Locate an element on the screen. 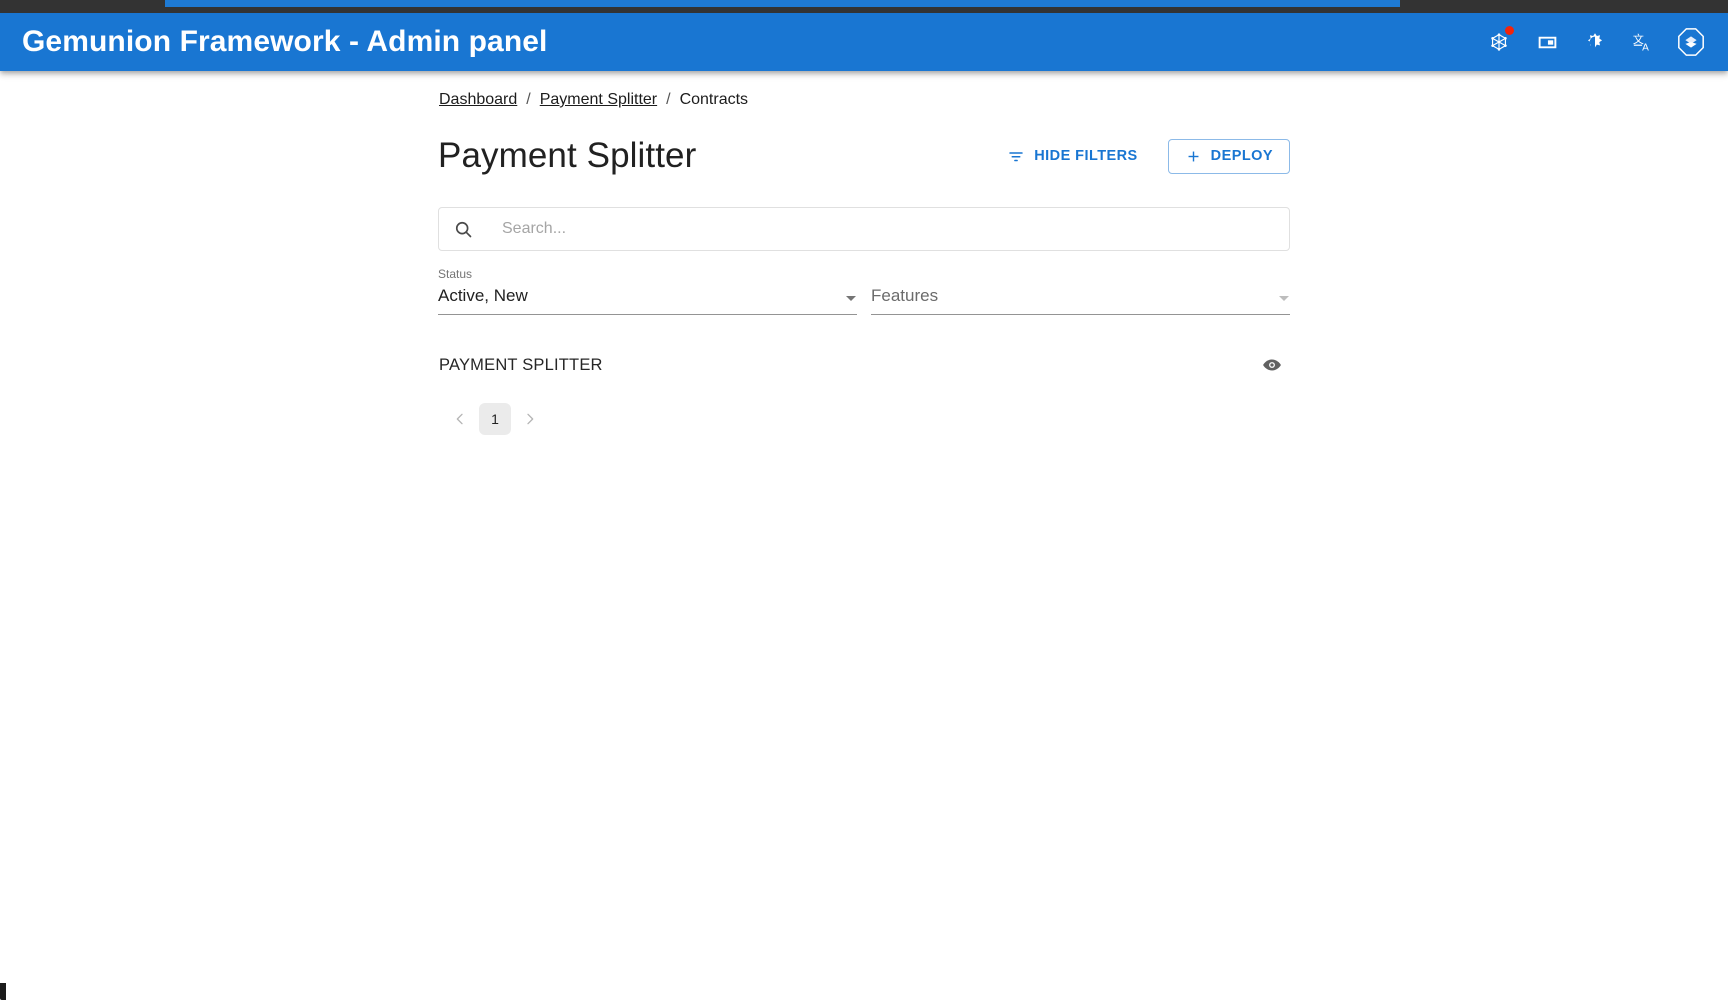  eye-icon is located at coordinates (1272, 365).